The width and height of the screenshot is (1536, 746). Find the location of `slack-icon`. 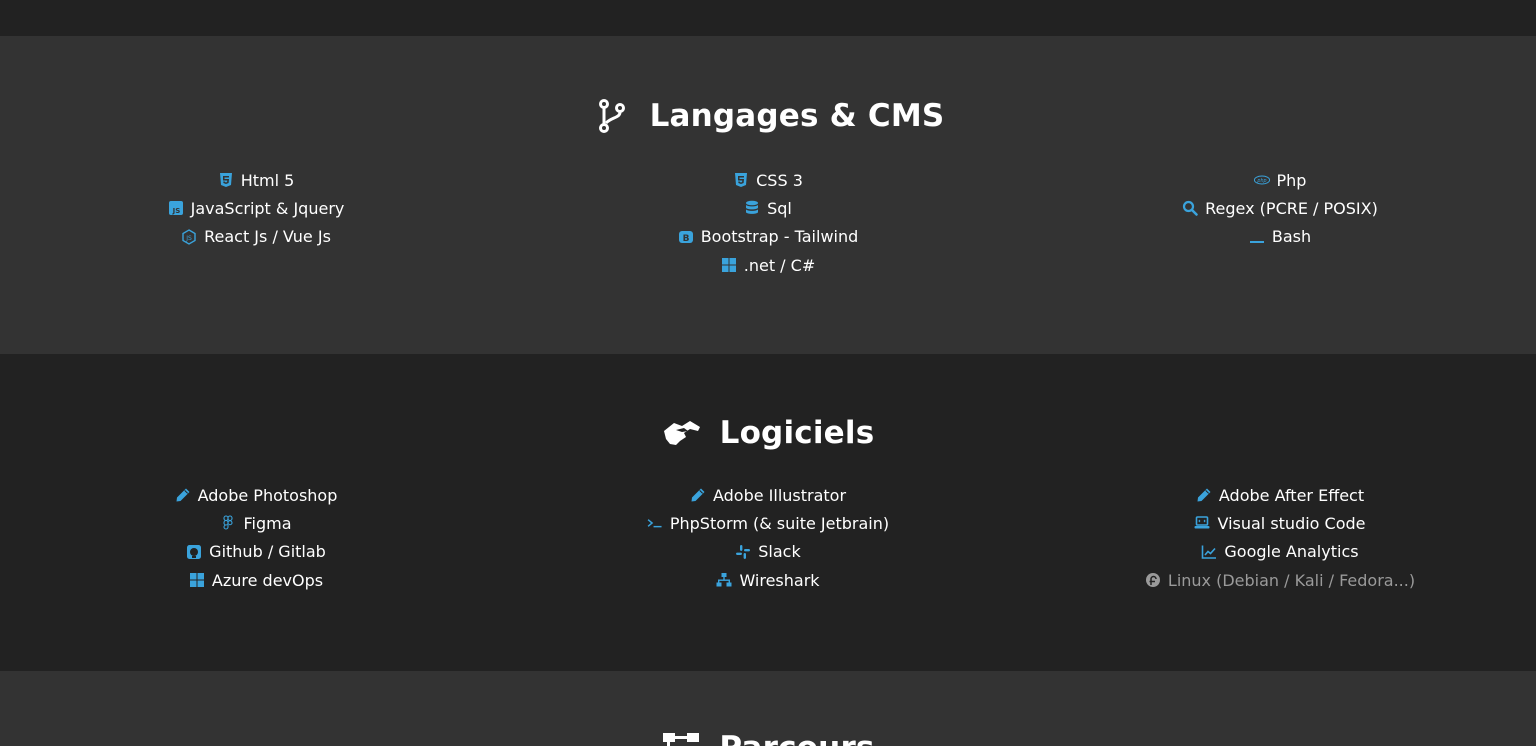

slack-icon is located at coordinates (743, 552).